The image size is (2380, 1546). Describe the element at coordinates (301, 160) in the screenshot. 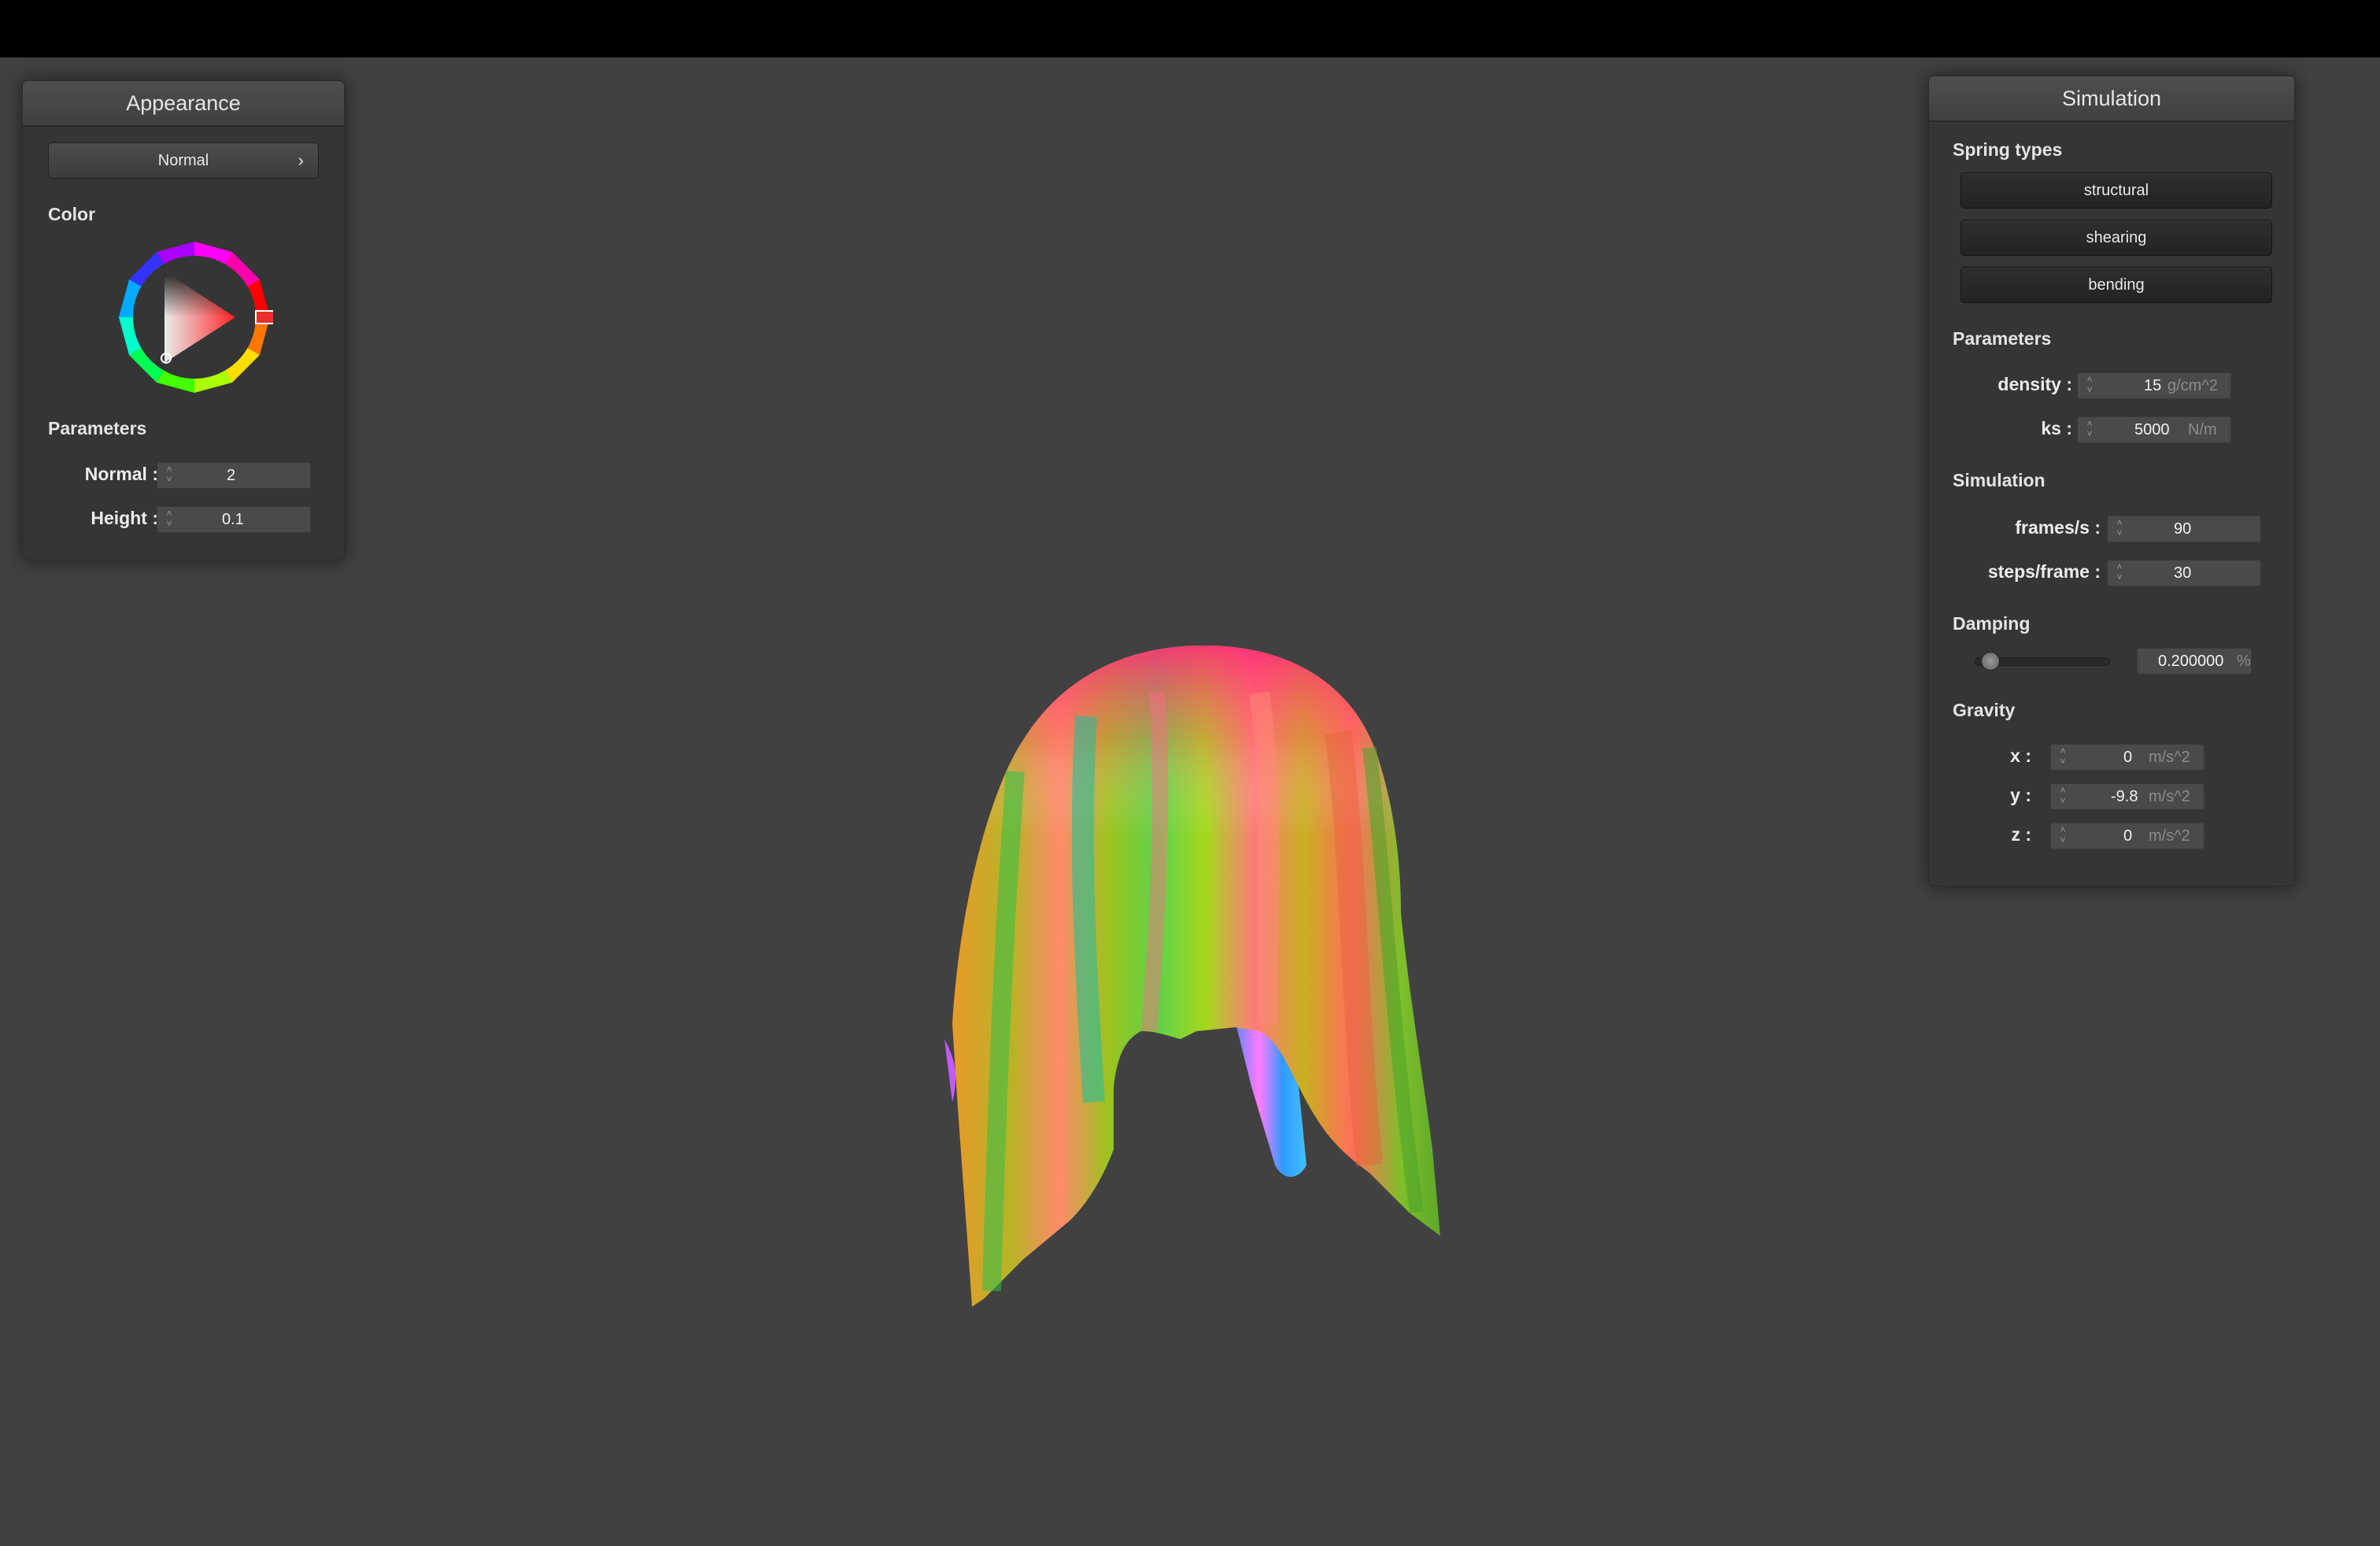

I see `chevron-right-icon: ›` at that location.